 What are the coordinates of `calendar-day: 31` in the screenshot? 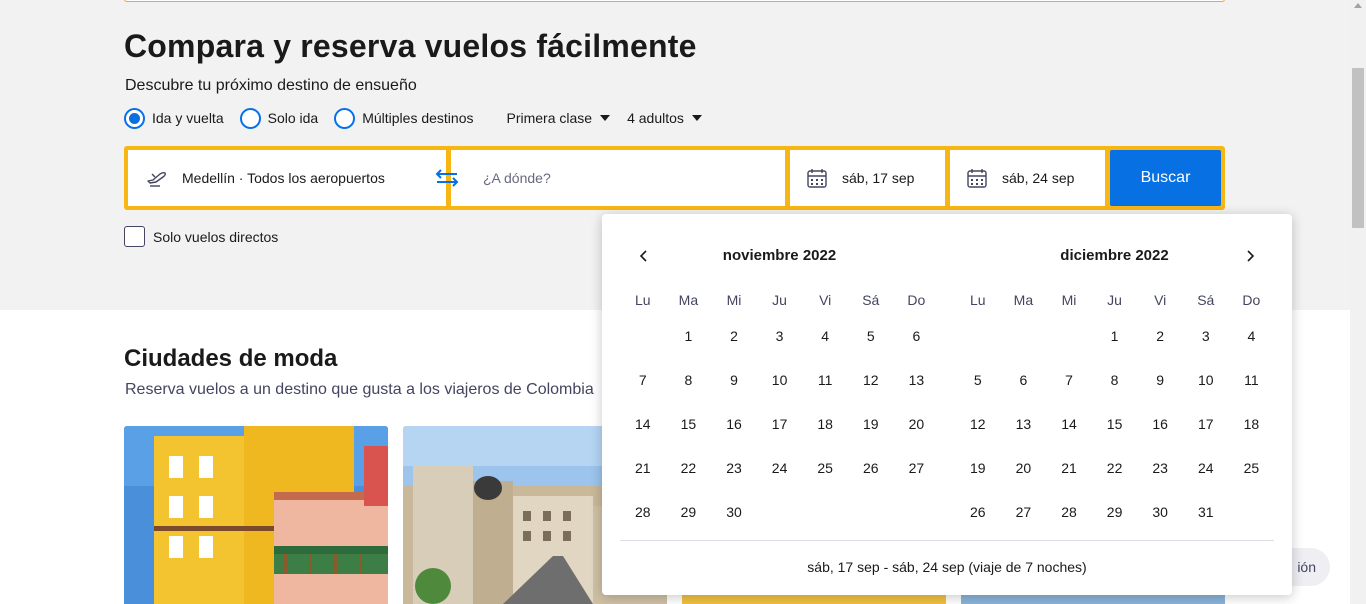 It's located at (1206, 512).